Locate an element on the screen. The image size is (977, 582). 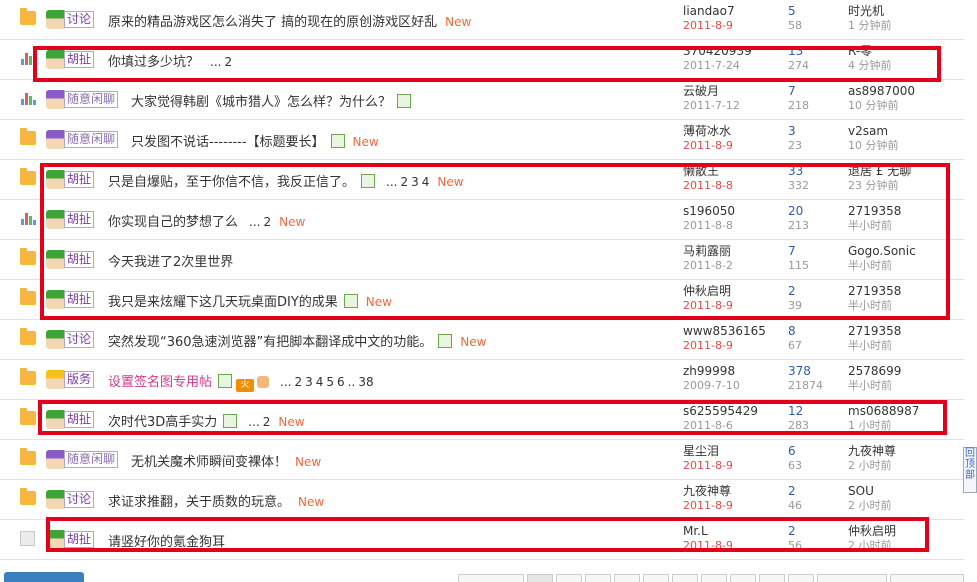
last-post-user: v2sam is located at coordinates (903, 131).